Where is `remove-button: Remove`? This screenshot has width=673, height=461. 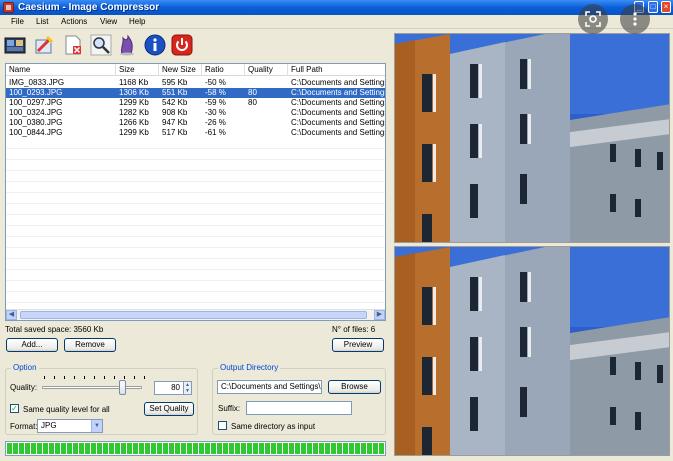 remove-button: Remove is located at coordinates (90, 345).